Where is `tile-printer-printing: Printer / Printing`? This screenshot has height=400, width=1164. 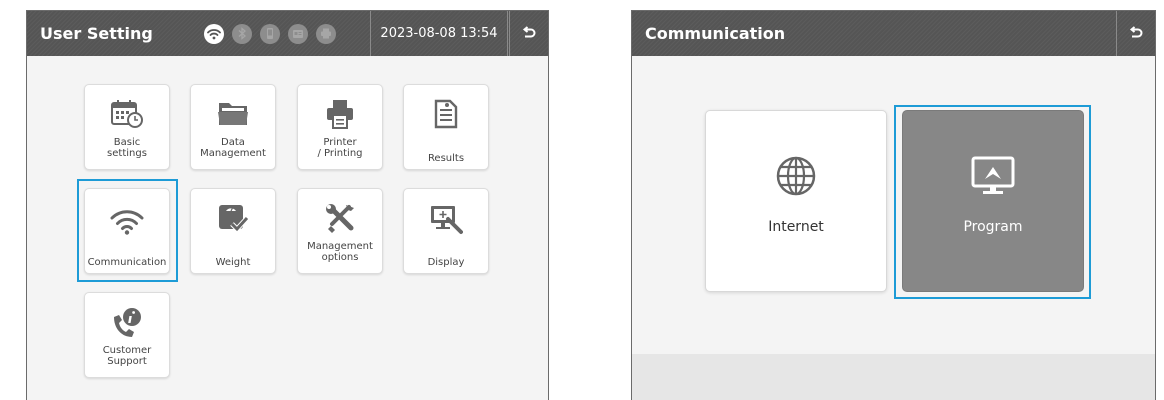
tile-printer-printing: Printer / Printing is located at coordinates (340, 127).